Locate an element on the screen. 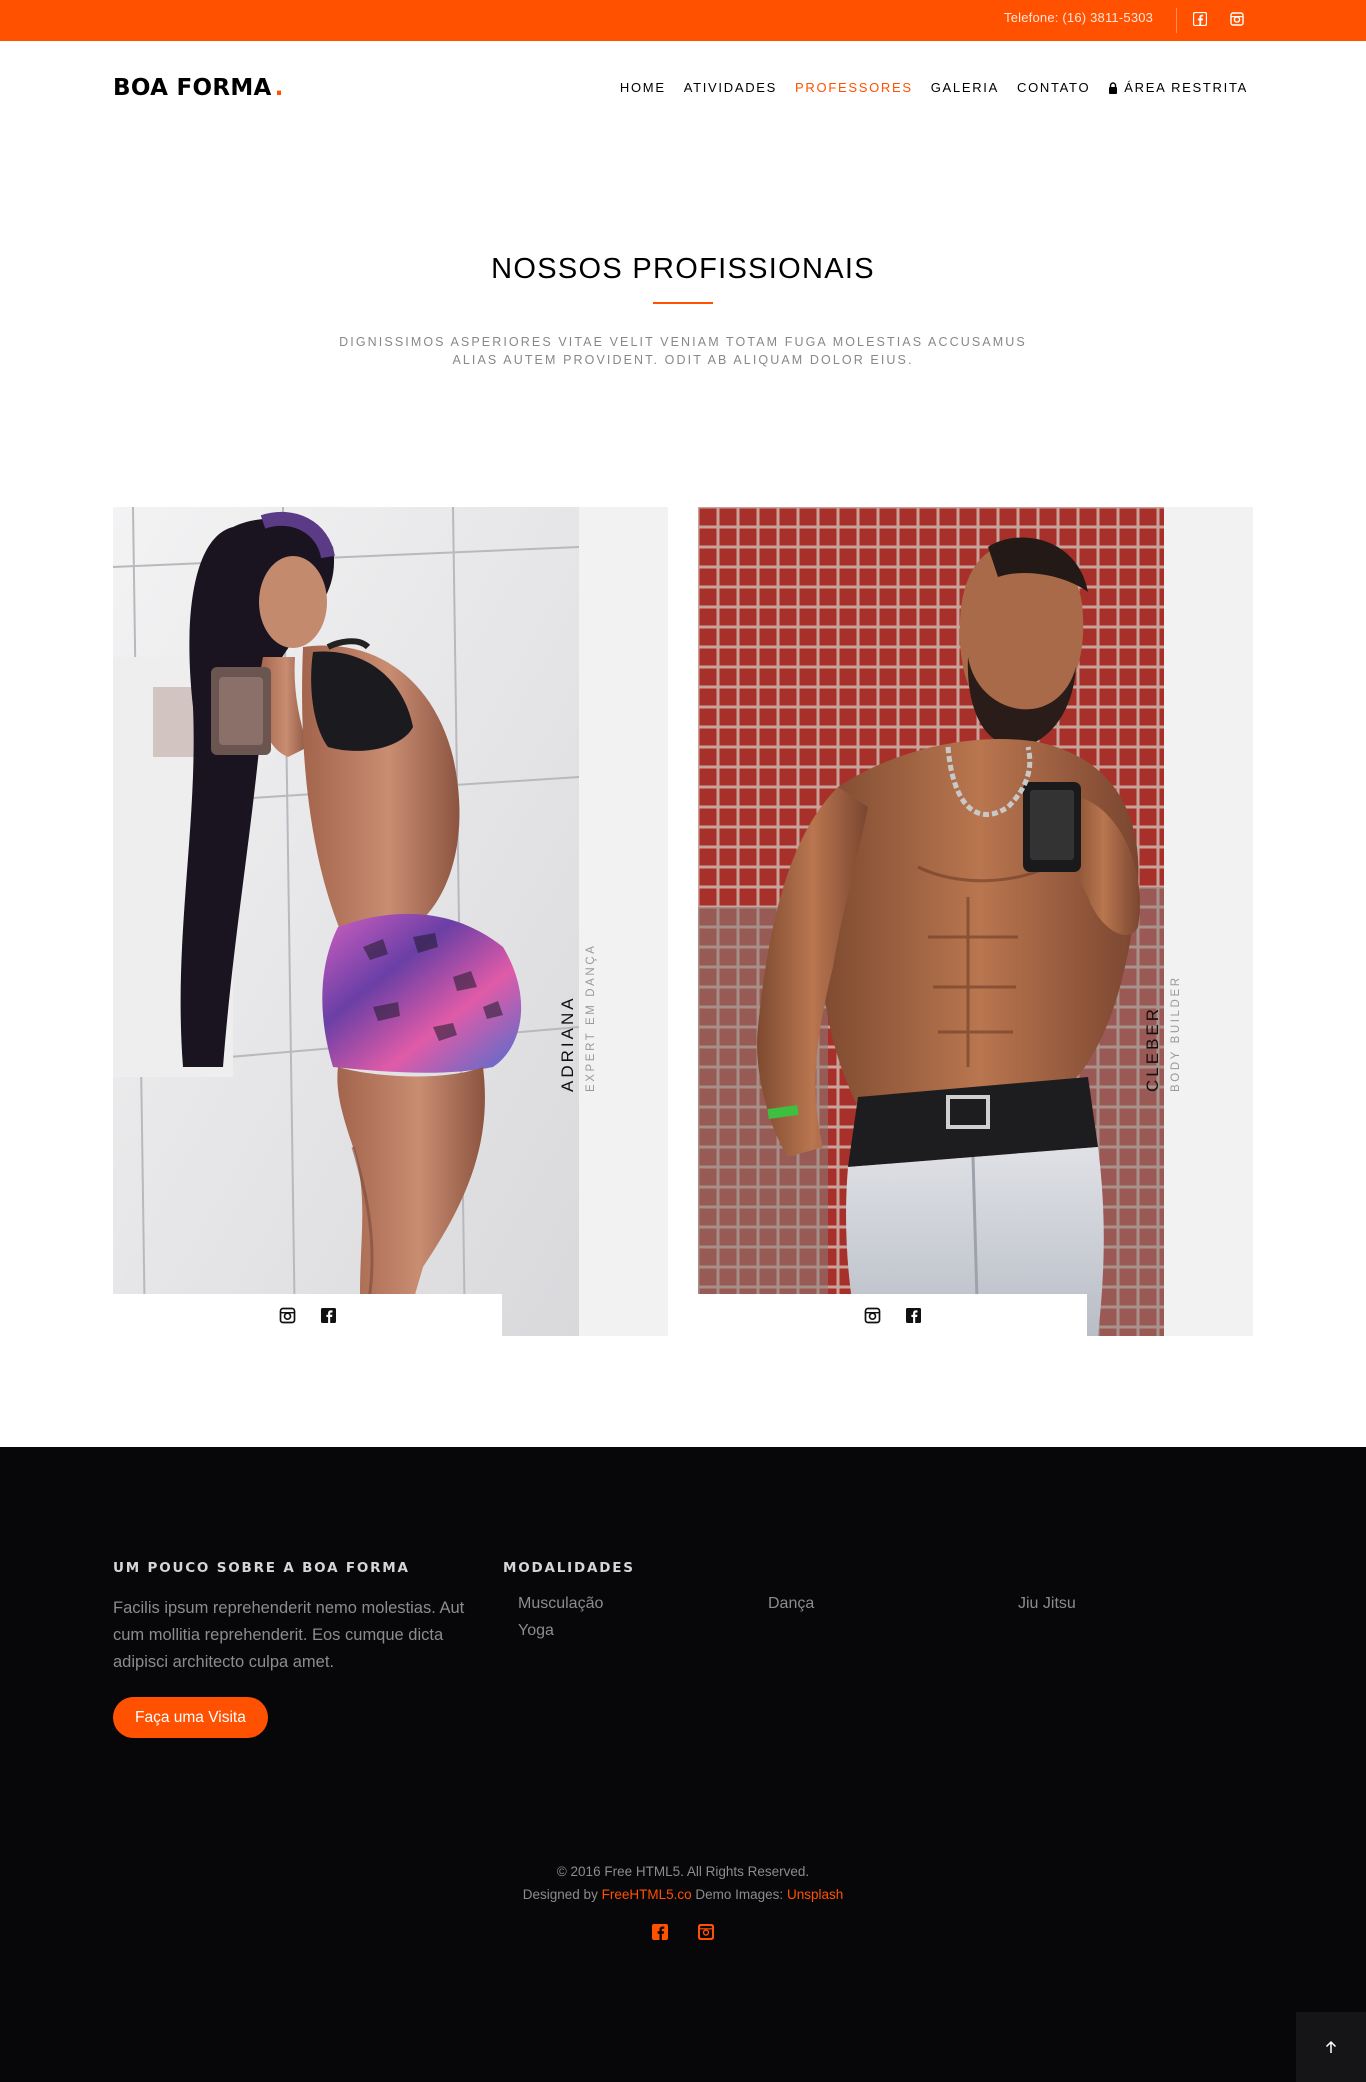 Image resolution: width=1366 pixels, height=2082 pixels. nav-area-restrita: ÁREA RESTRITA is located at coordinates (1178, 87).